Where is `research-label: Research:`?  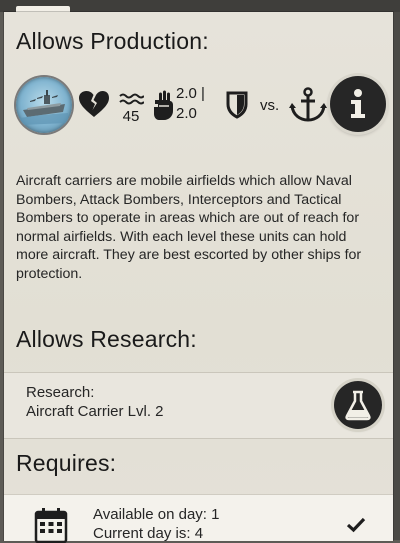 research-label: Research: is located at coordinates (60, 392).